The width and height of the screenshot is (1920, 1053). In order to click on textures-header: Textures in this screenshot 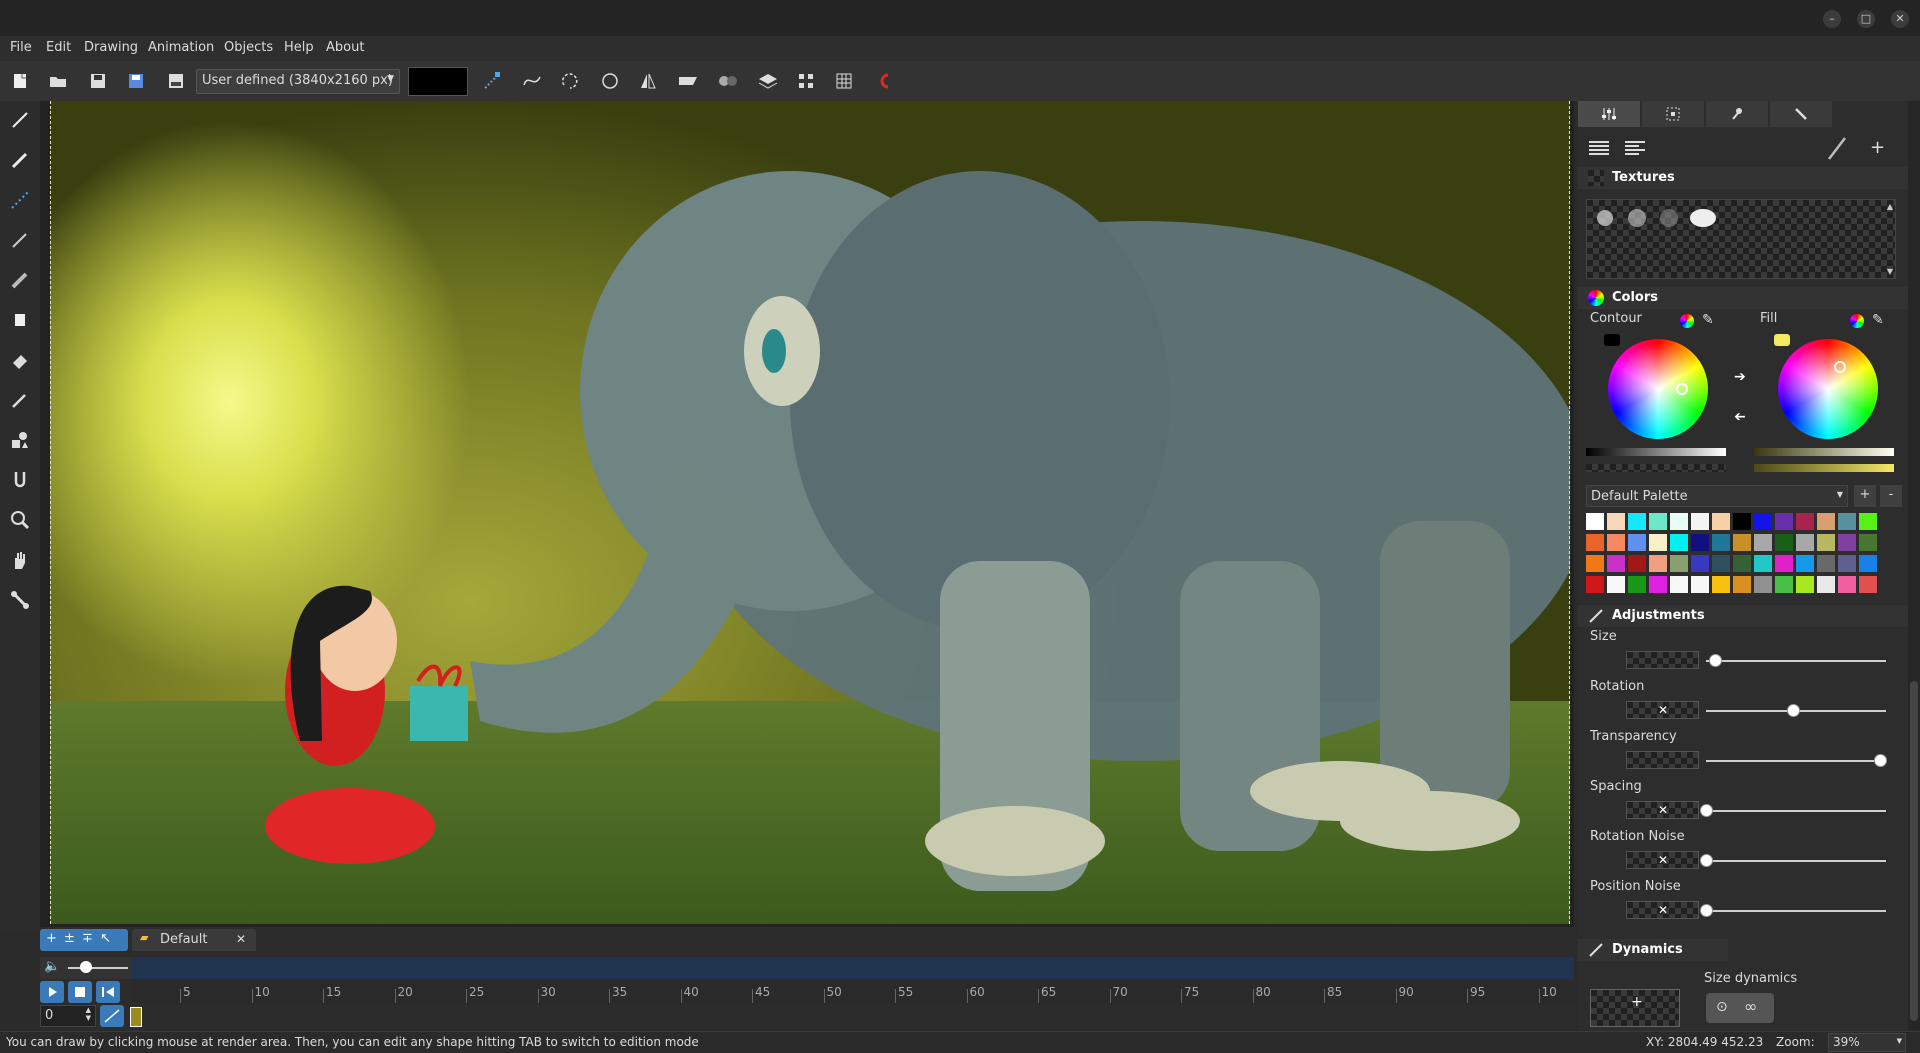, I will do `click(1743, 178)`.